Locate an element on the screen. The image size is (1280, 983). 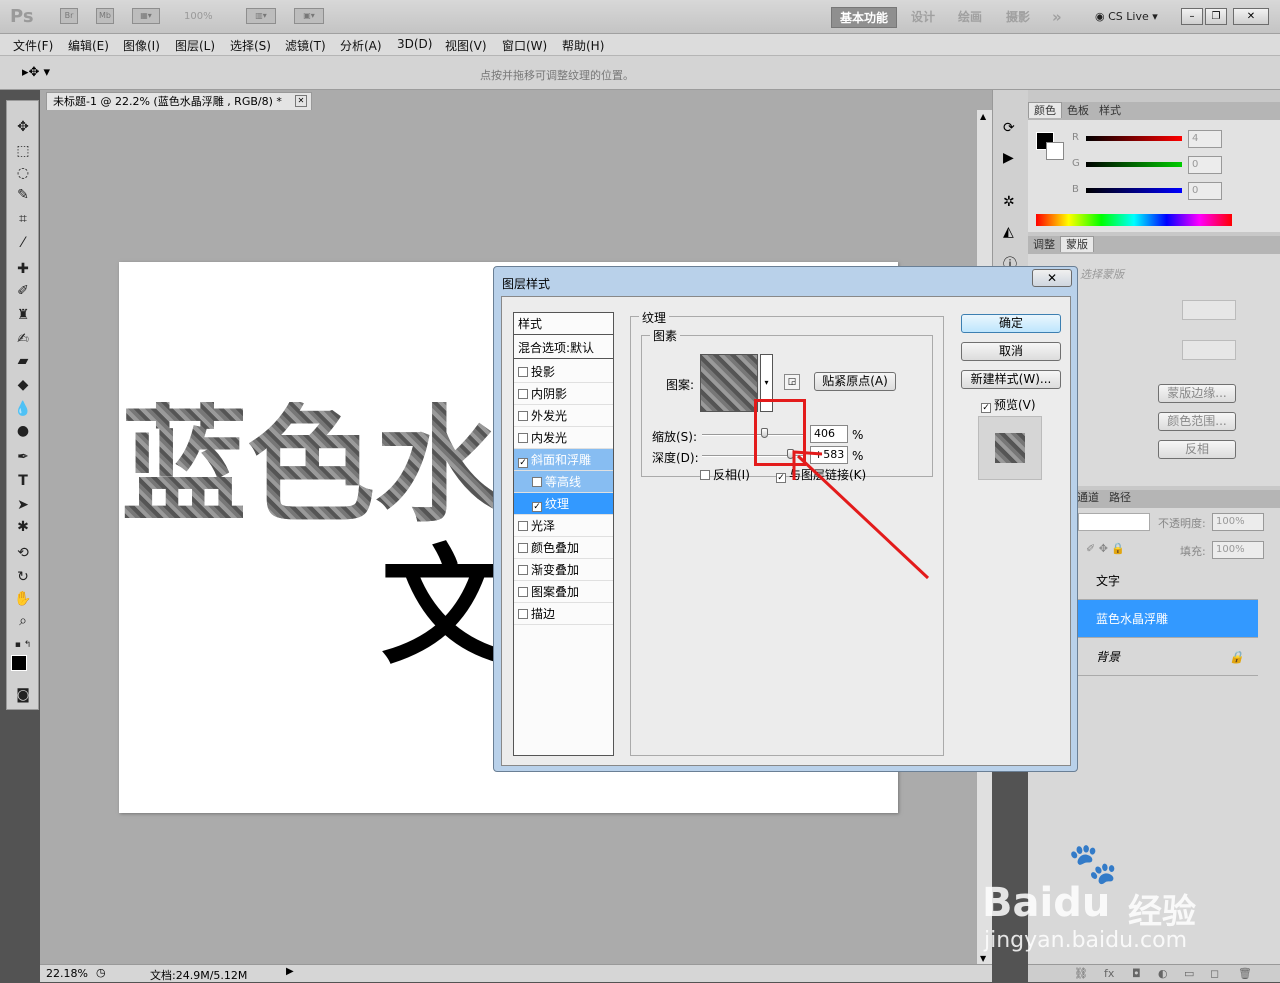
paint-bucket-tool-icon: ◆ is located at coordinates (23, 385).